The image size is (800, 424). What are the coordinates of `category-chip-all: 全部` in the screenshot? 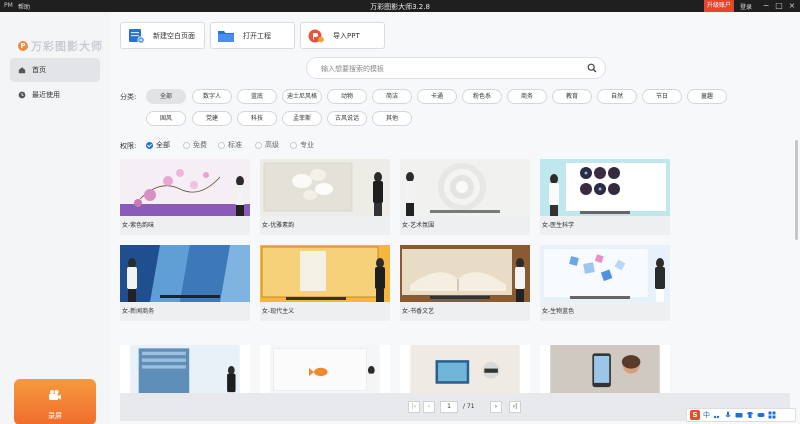 It's located at (166, 96).